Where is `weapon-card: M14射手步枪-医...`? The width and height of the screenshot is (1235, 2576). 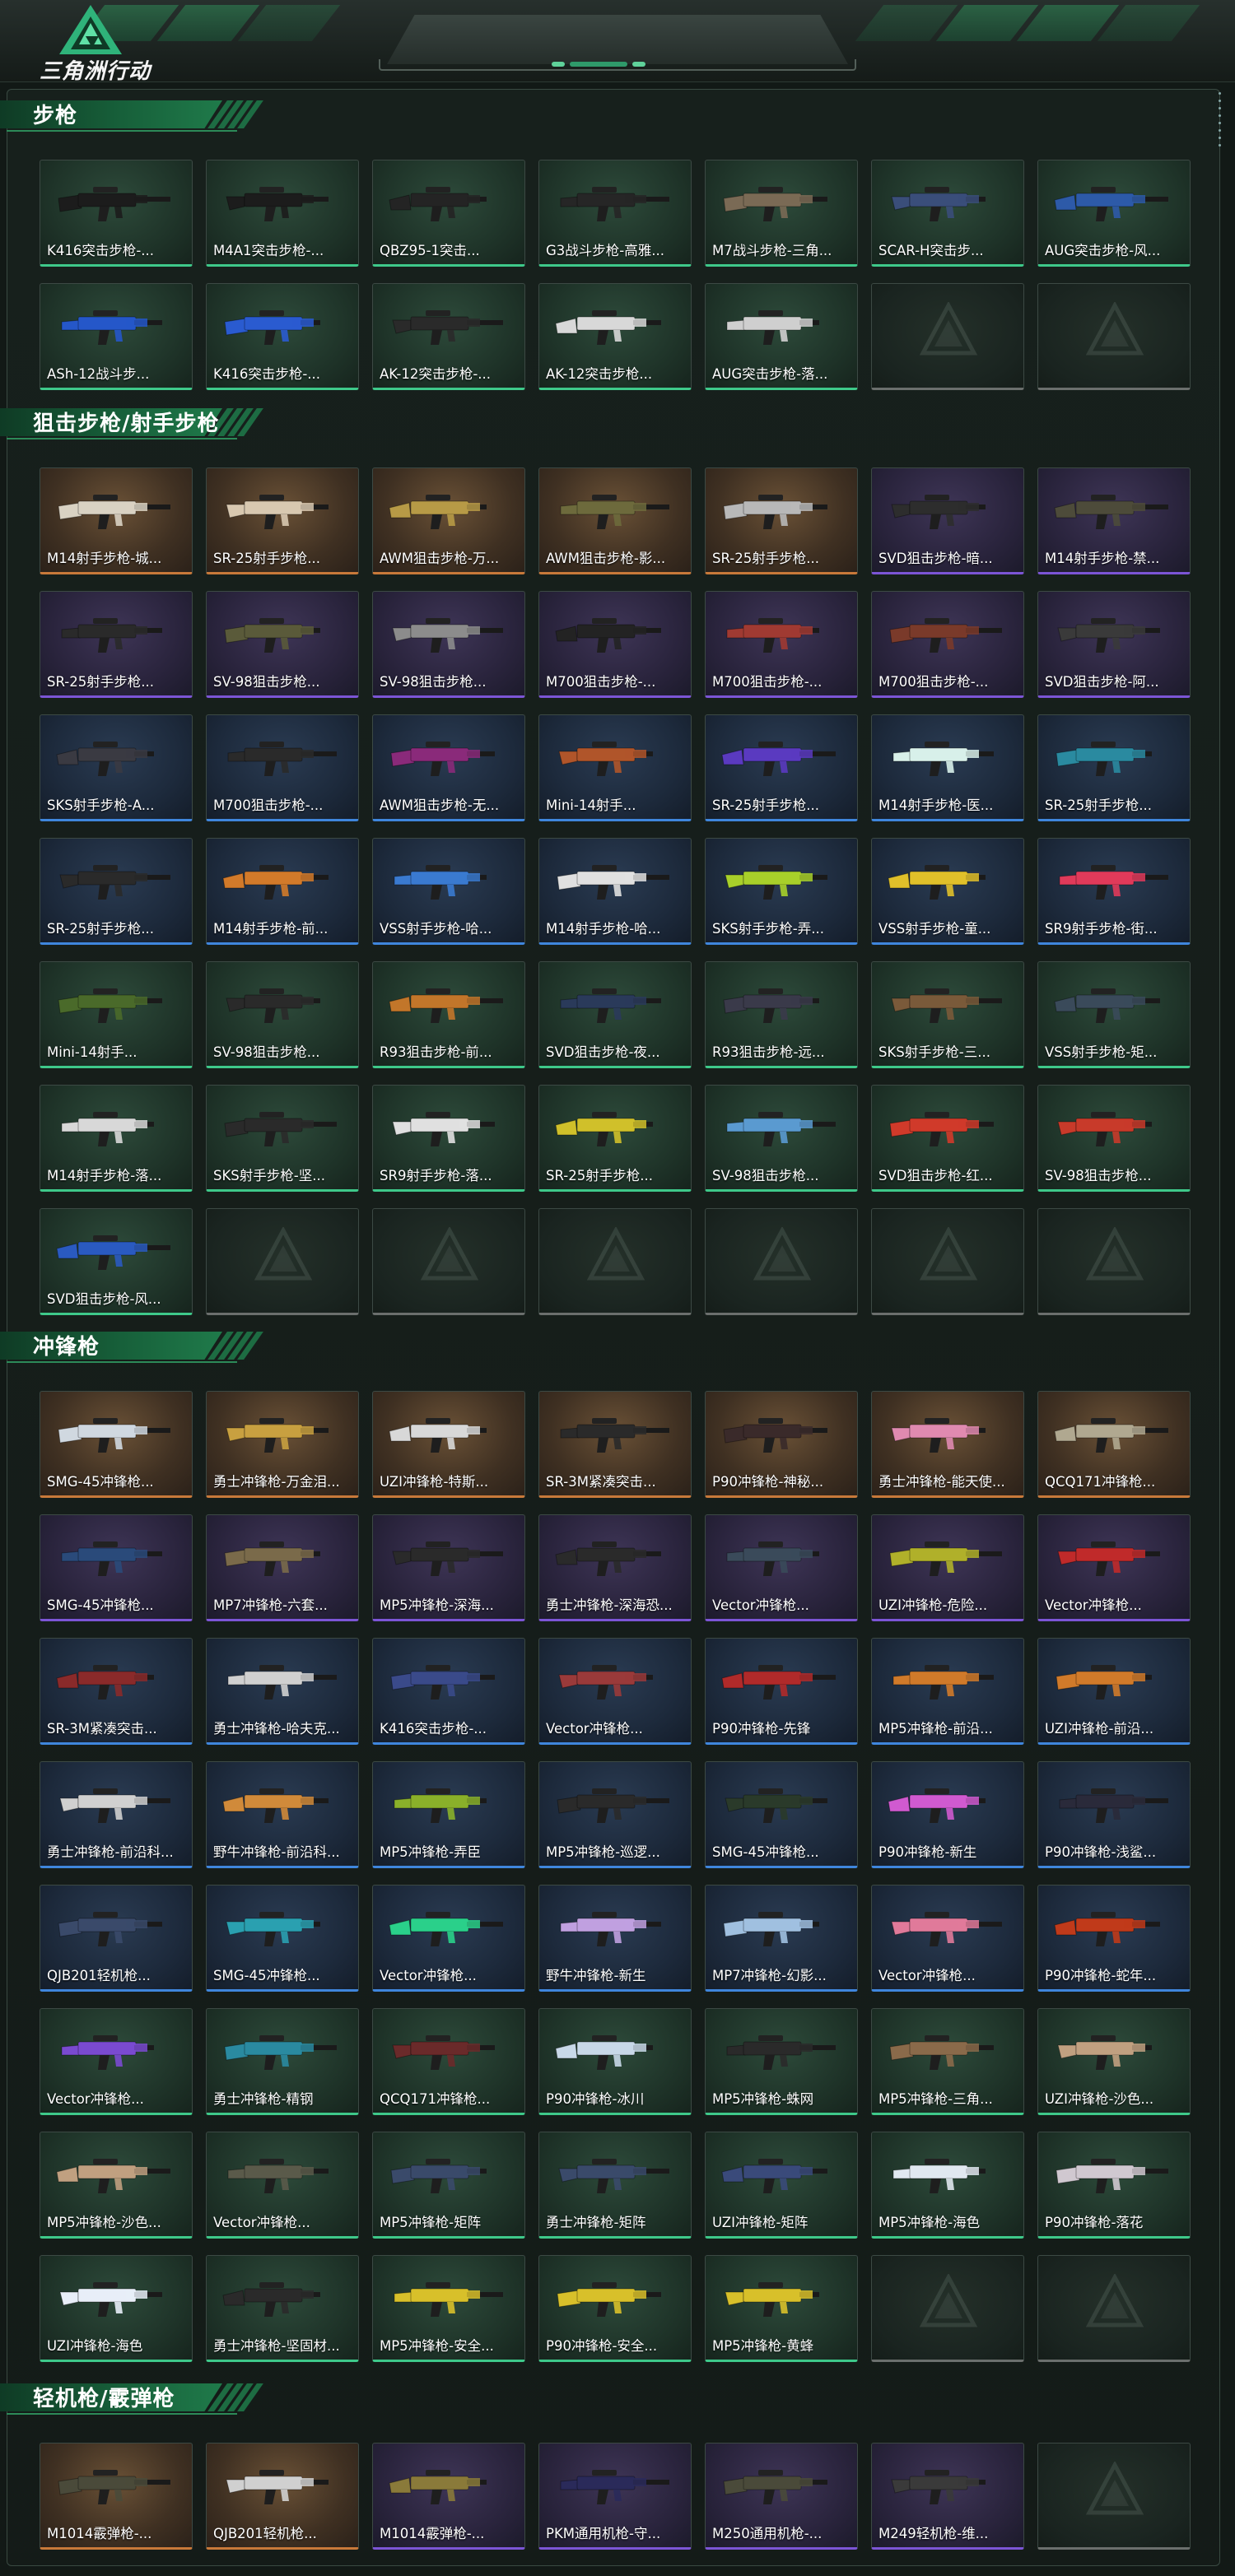 weapon-card: M14射手步枪-医... is located at coordinates (947, 767).